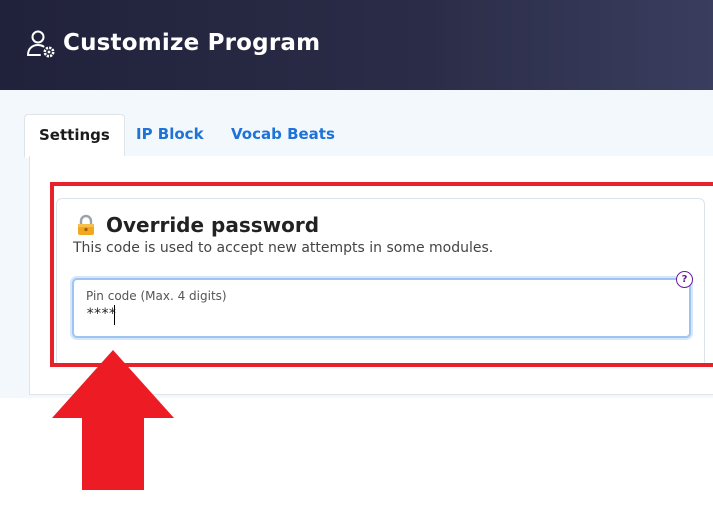 The width and height of the screenshot is (713, 521). I want to click on tab-settings: Settings, so click(74, 136).